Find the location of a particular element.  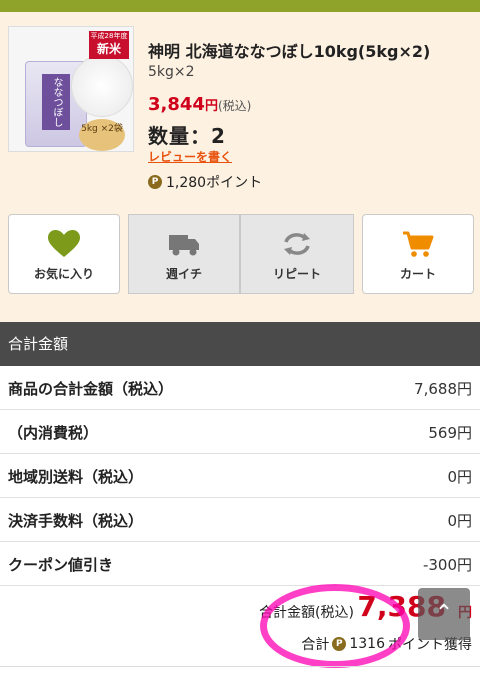

write-review-link: レビューを書く is located at coordinates (190, 156).